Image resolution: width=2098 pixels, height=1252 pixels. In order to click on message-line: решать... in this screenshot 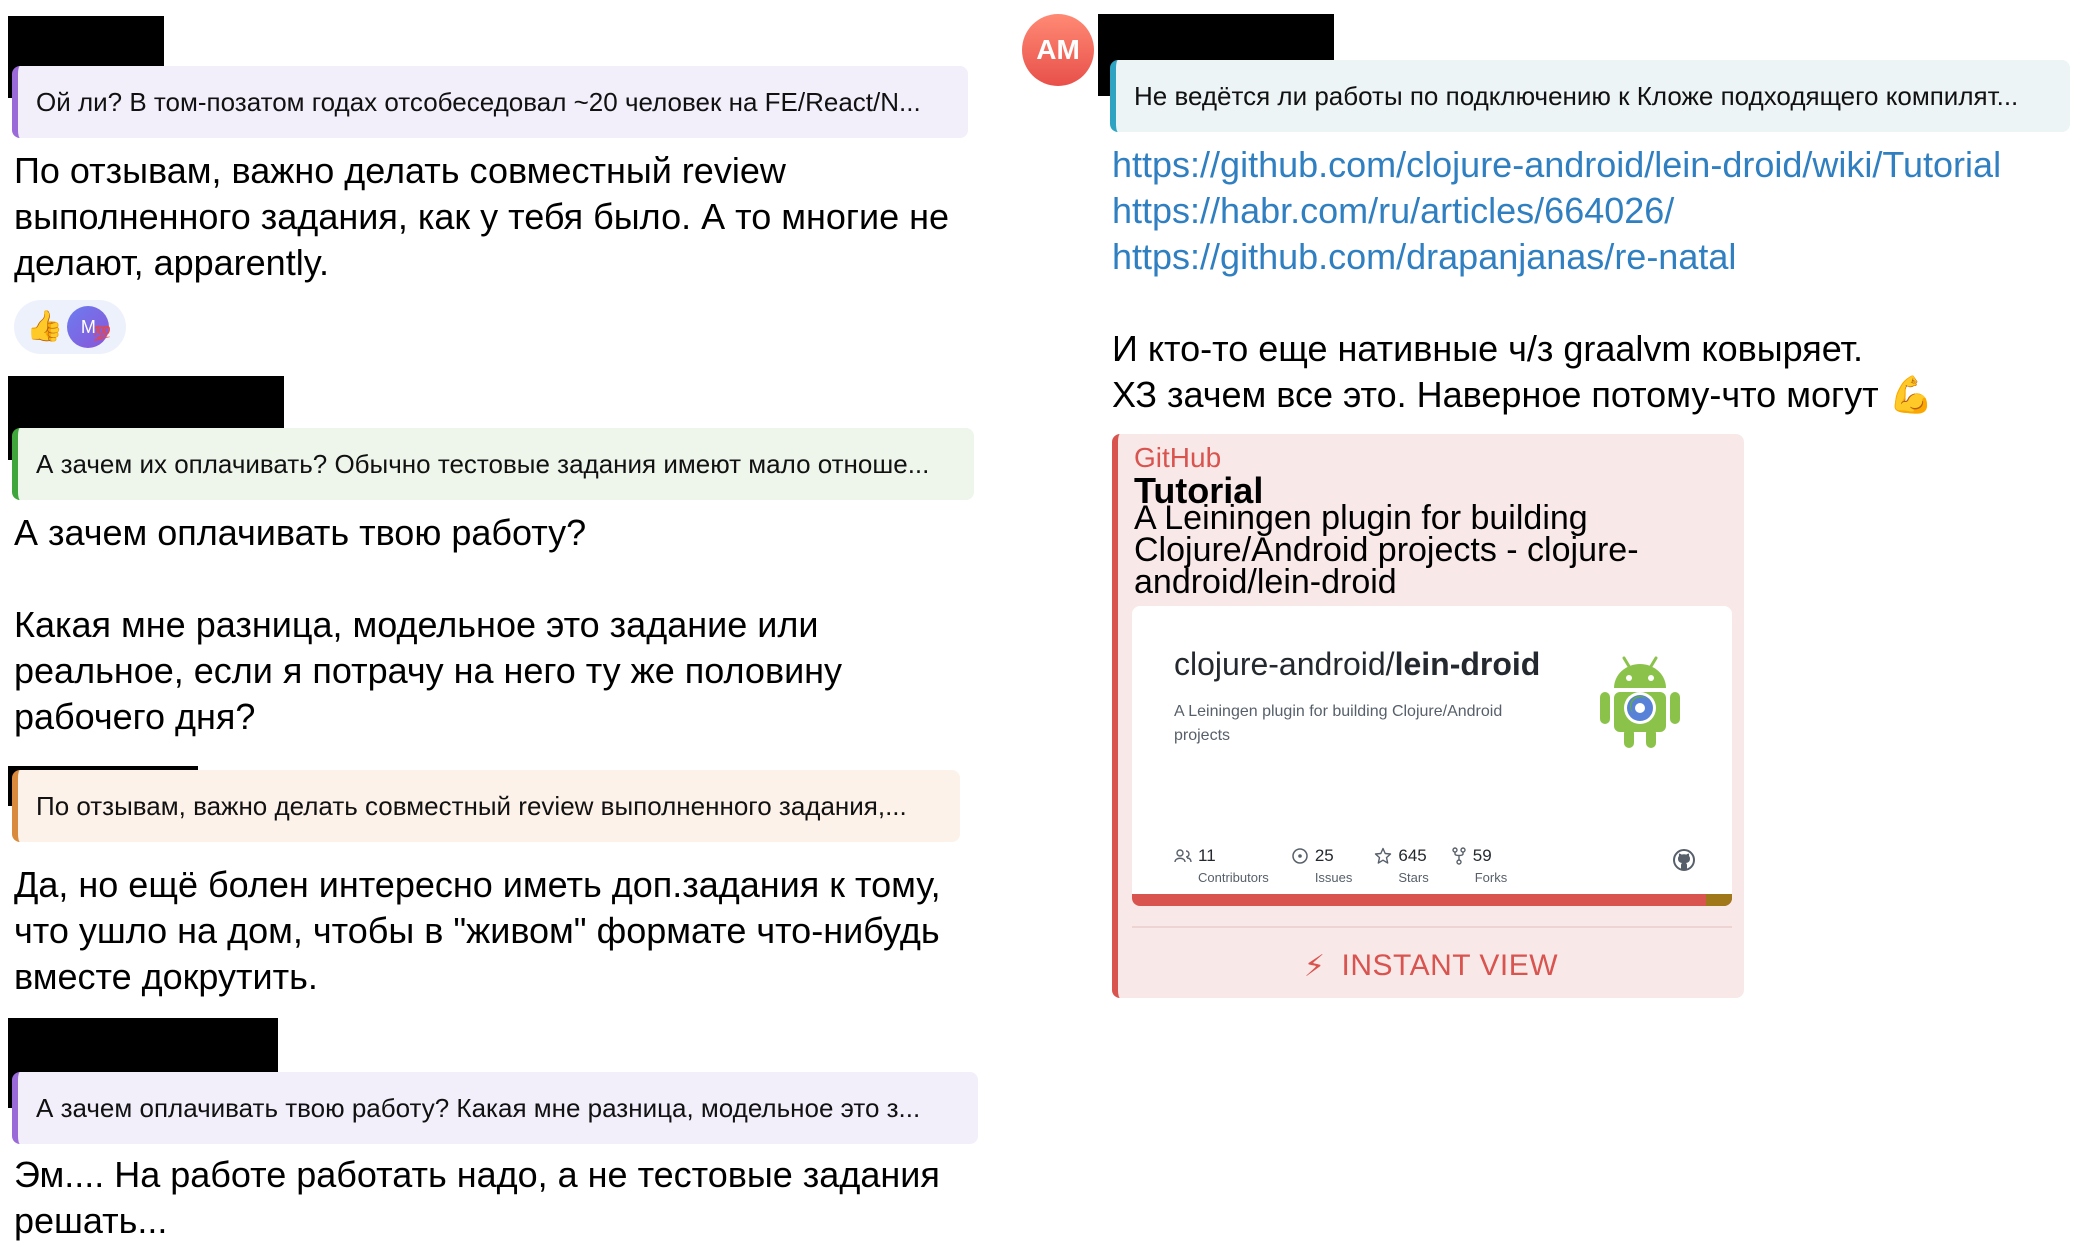, I will do `click(91, 1220)`.